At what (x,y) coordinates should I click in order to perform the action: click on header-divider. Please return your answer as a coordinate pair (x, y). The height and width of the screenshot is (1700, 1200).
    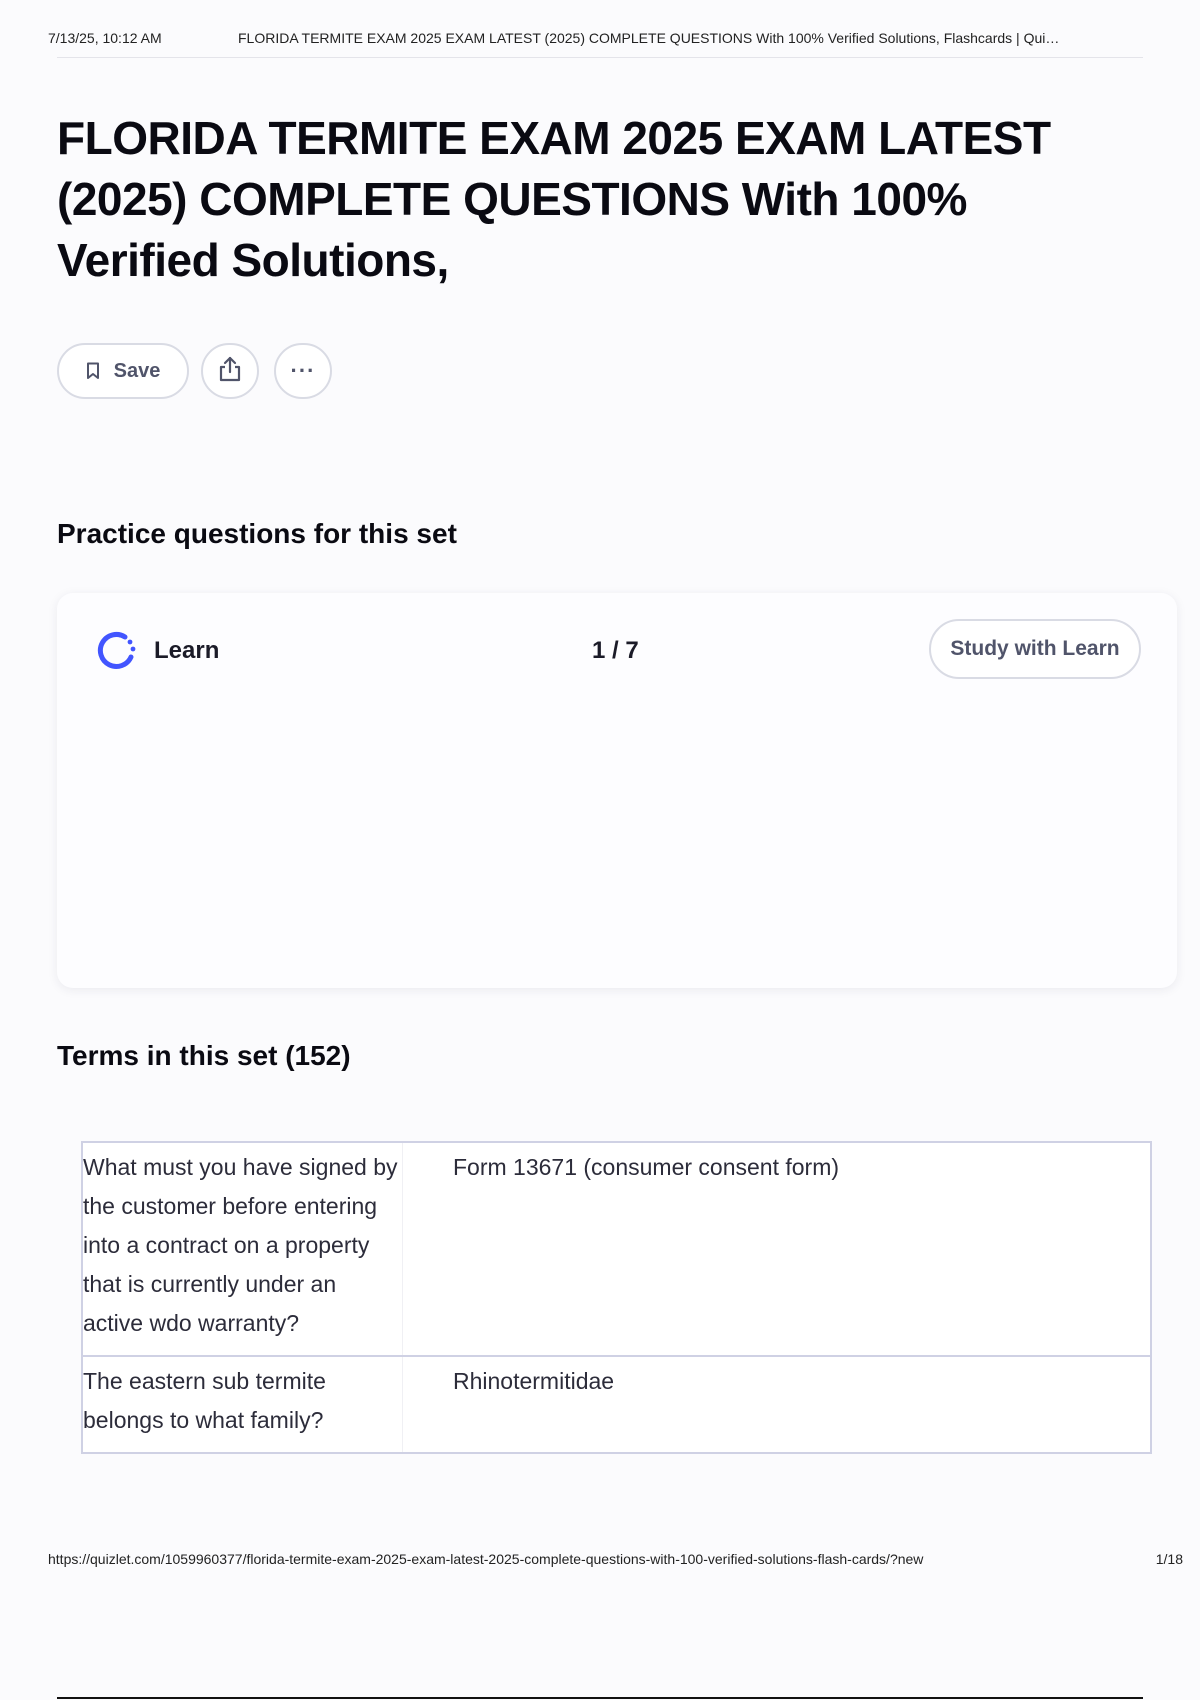
    Looking at the image, I should click on (600, 57).